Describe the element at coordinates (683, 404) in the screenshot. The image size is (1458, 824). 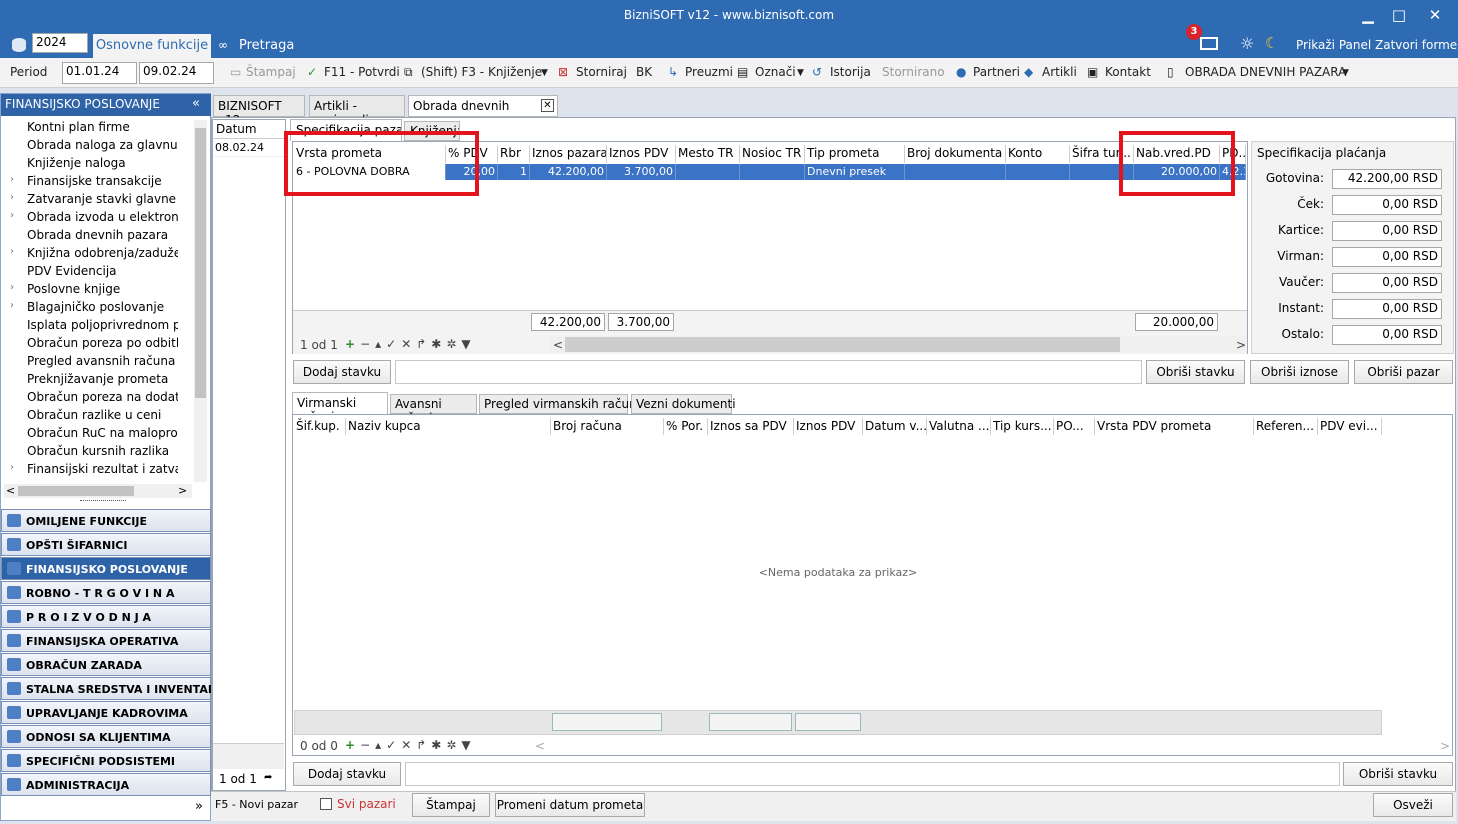
I see `tab-vezni-dokumenti: Vezni dokumenti` at that location.